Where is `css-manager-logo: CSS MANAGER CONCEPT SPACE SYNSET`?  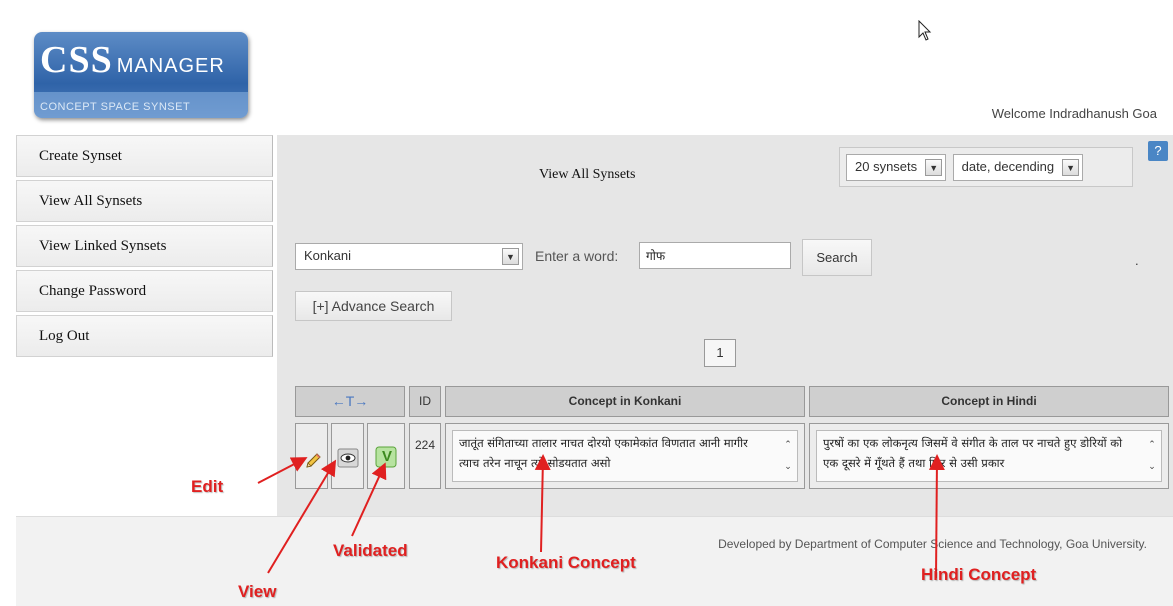 css-manager-logo: CSS MANAGER CONCEPT SPACE SYNSET is located at coordinates (141, 75).